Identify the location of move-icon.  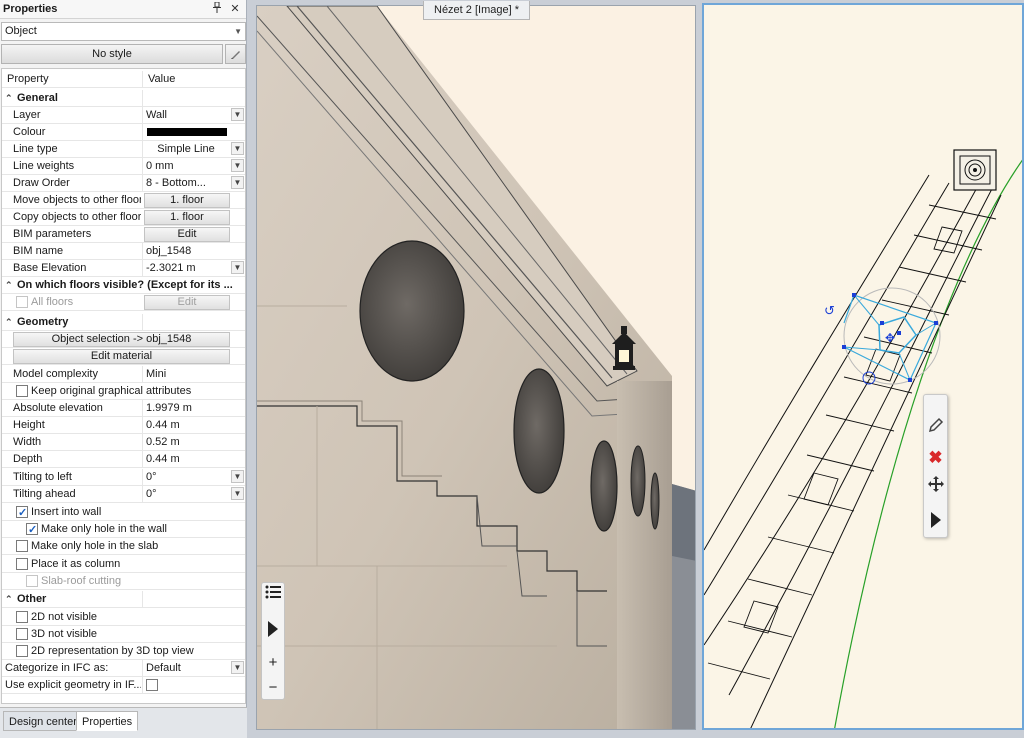
(935, 488).